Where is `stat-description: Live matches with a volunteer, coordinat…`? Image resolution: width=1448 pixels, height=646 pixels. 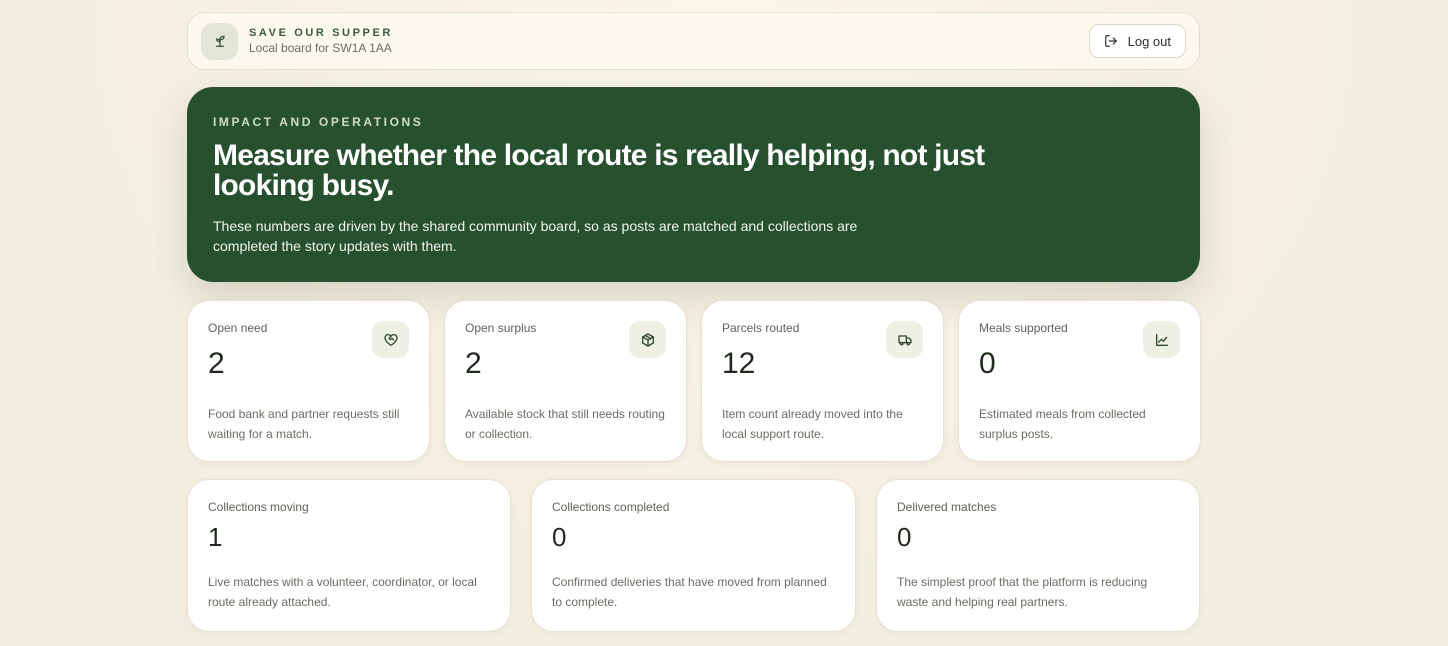
stat-description: Live matches with a volunteer, coordinat… is located at coordinates (342, 592).